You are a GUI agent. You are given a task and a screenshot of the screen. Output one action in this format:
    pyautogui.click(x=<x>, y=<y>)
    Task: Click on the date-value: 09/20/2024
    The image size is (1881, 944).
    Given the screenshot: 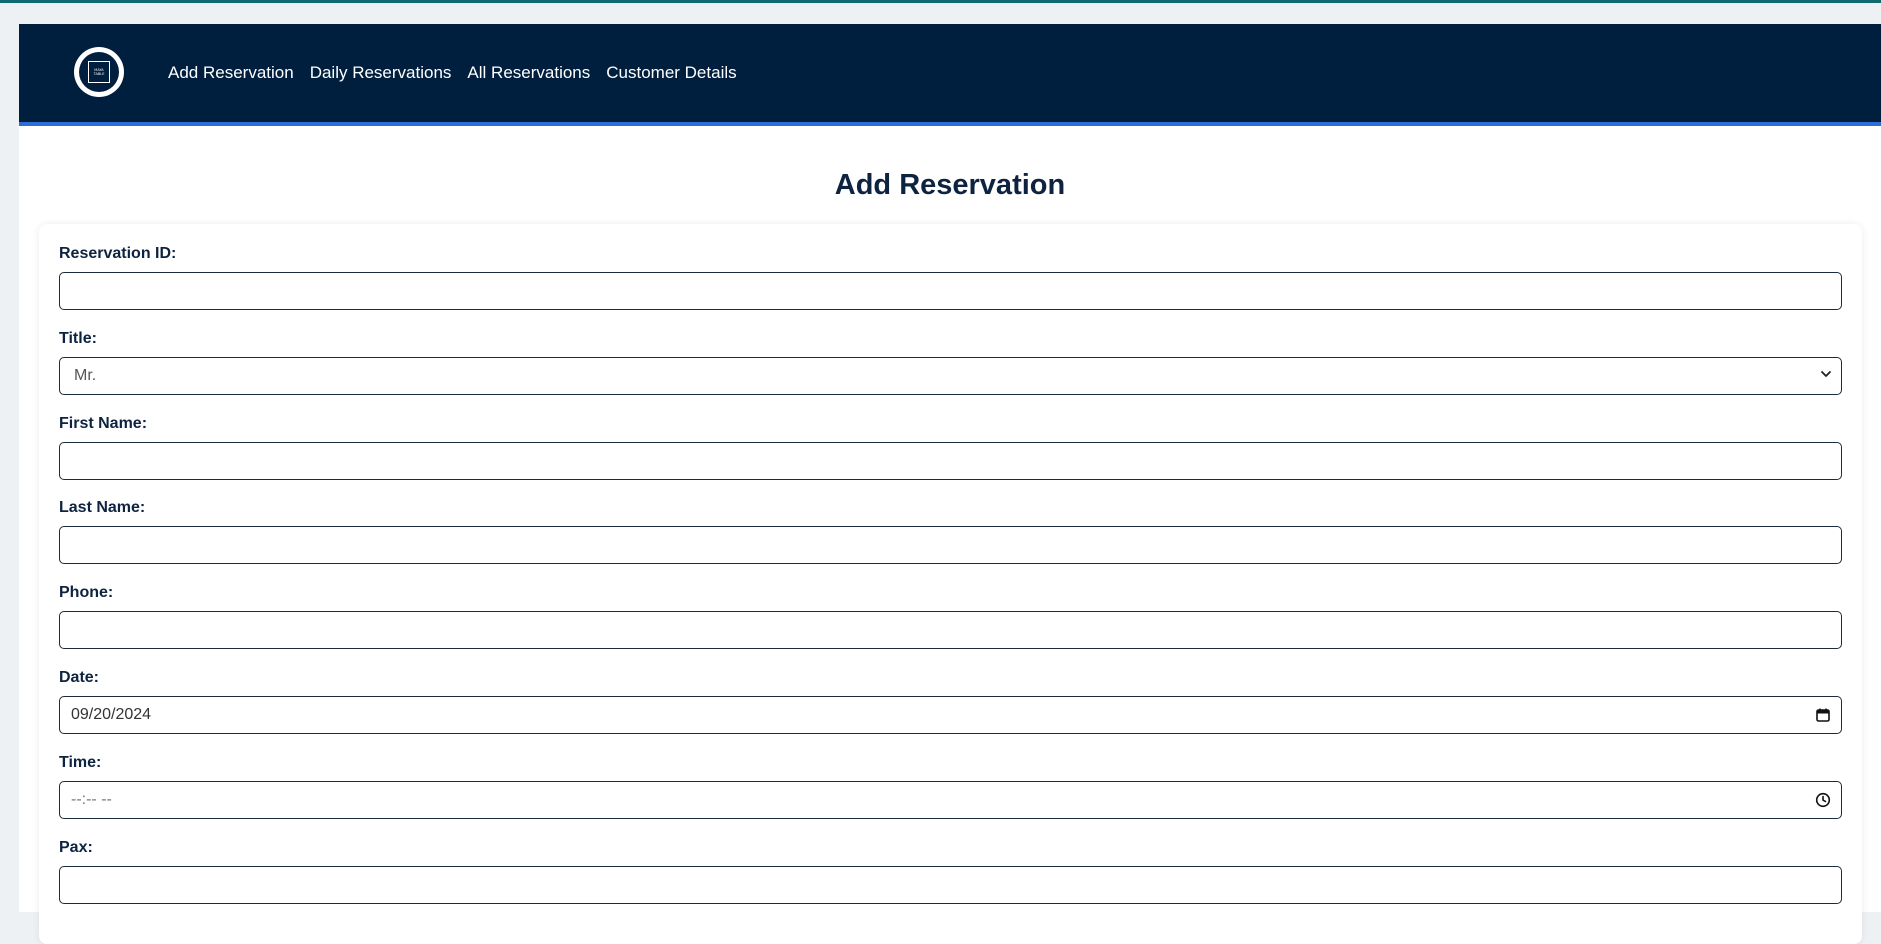 What is the action you would take?
    pyautogui.click(x=111, y=714)
    